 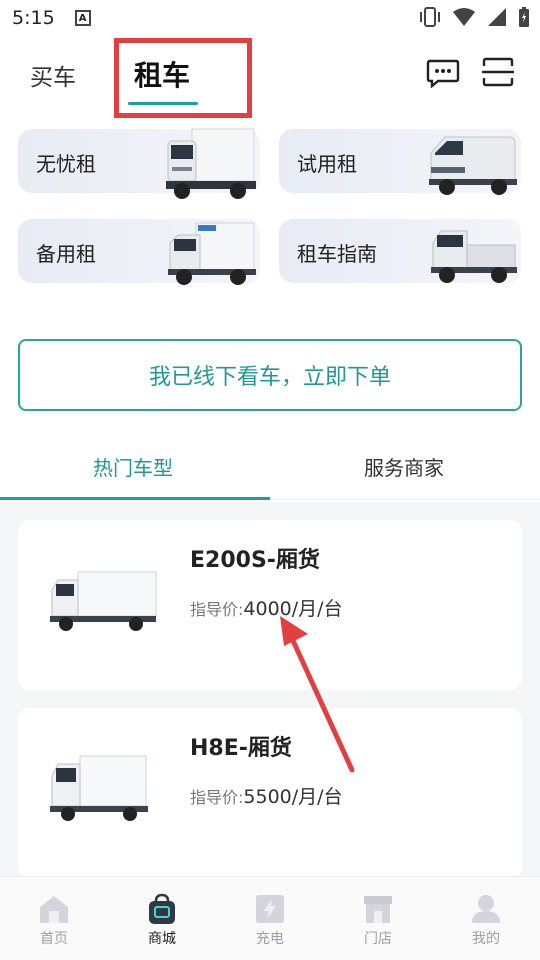 What do you see at coordinates (53, 75) in the screenshot?
I see `tab-buy-car: 买车` at bounding box center [53, 75].